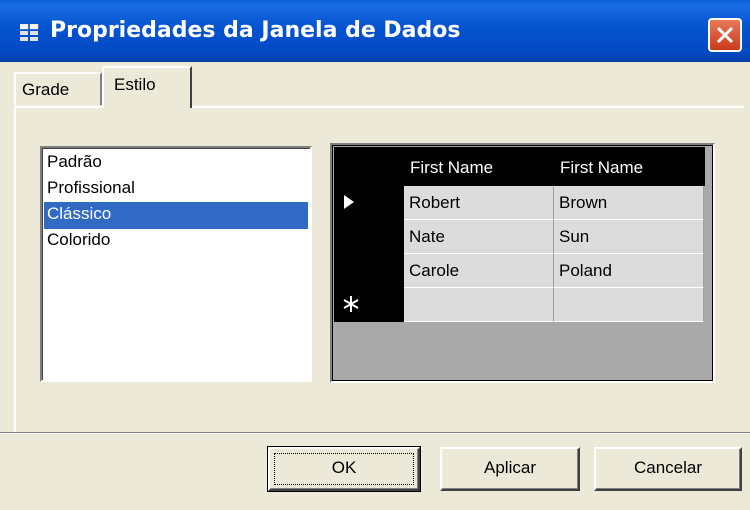  What do you see at coordinates (147, 87) in the screenshot?
I see `tab-estilo: Estilo` at bounding box center [147, 87].